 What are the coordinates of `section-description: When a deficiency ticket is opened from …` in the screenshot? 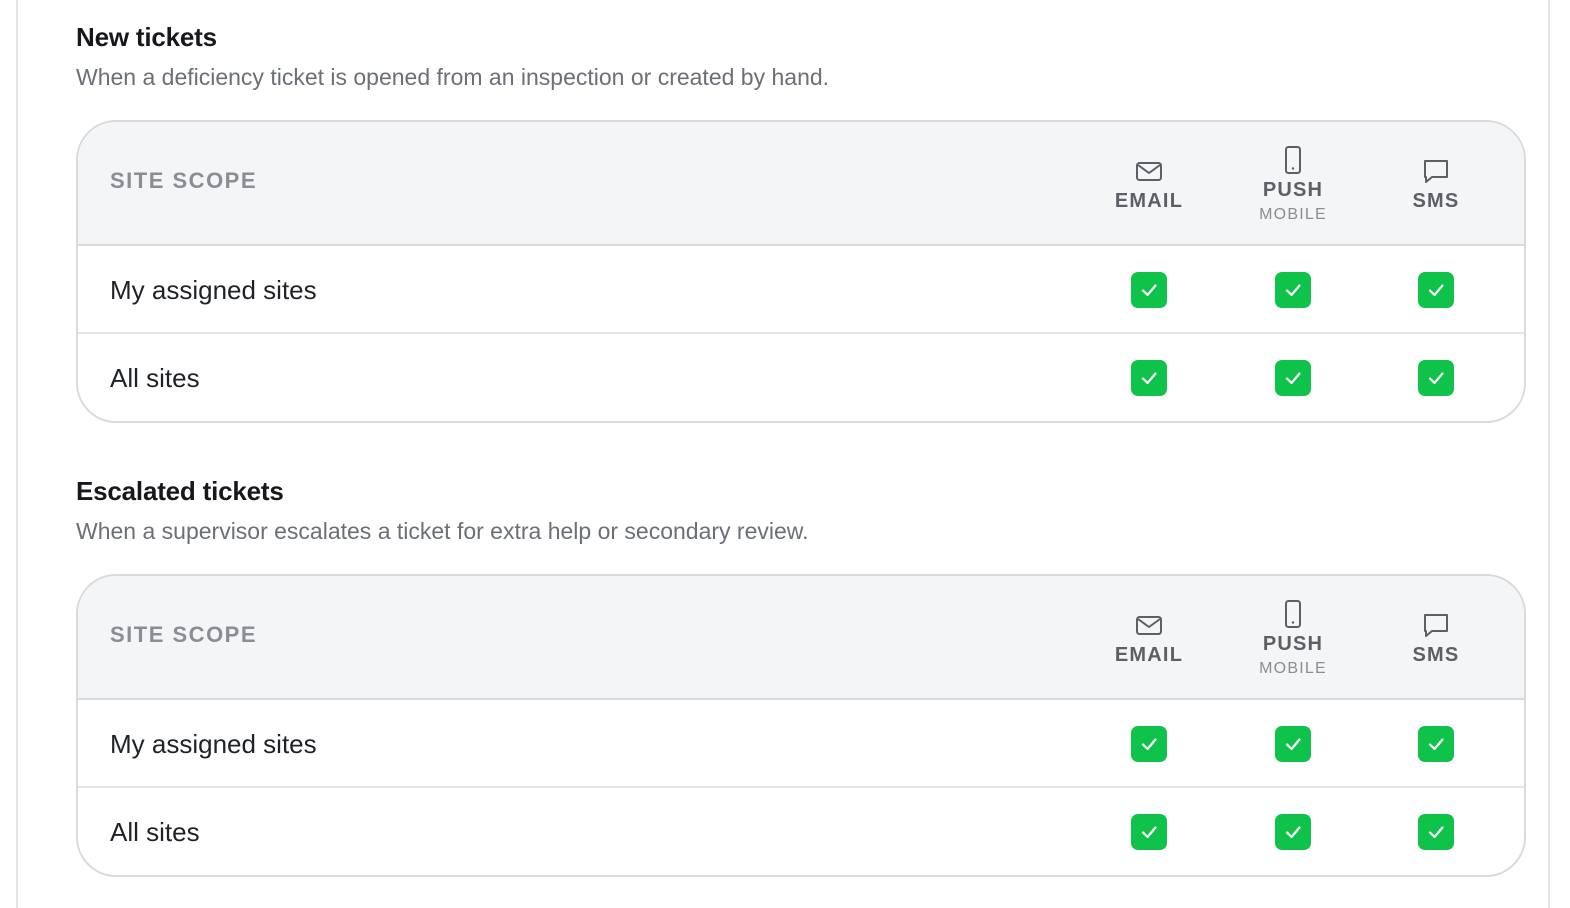 It's located at (453, 77).